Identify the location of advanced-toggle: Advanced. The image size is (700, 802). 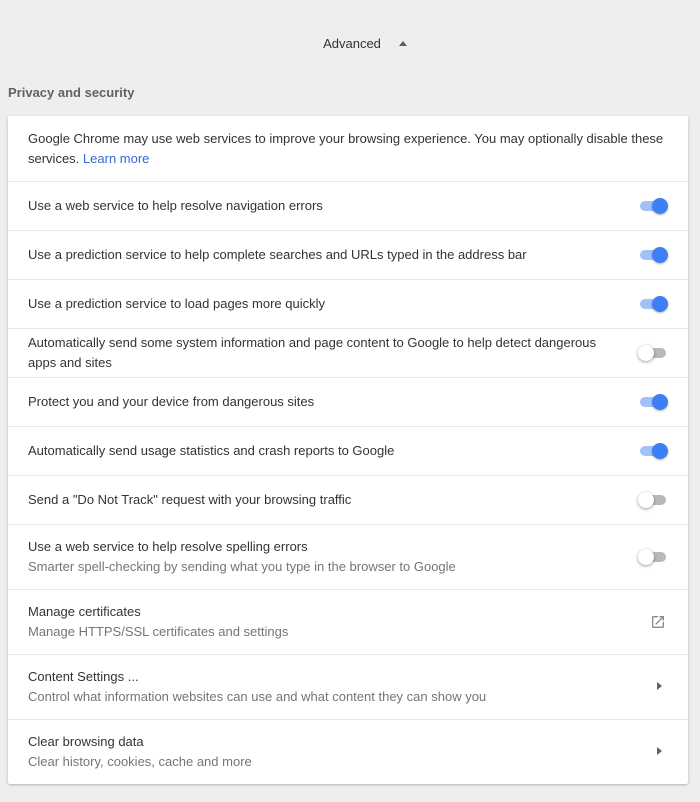
(350, 43).